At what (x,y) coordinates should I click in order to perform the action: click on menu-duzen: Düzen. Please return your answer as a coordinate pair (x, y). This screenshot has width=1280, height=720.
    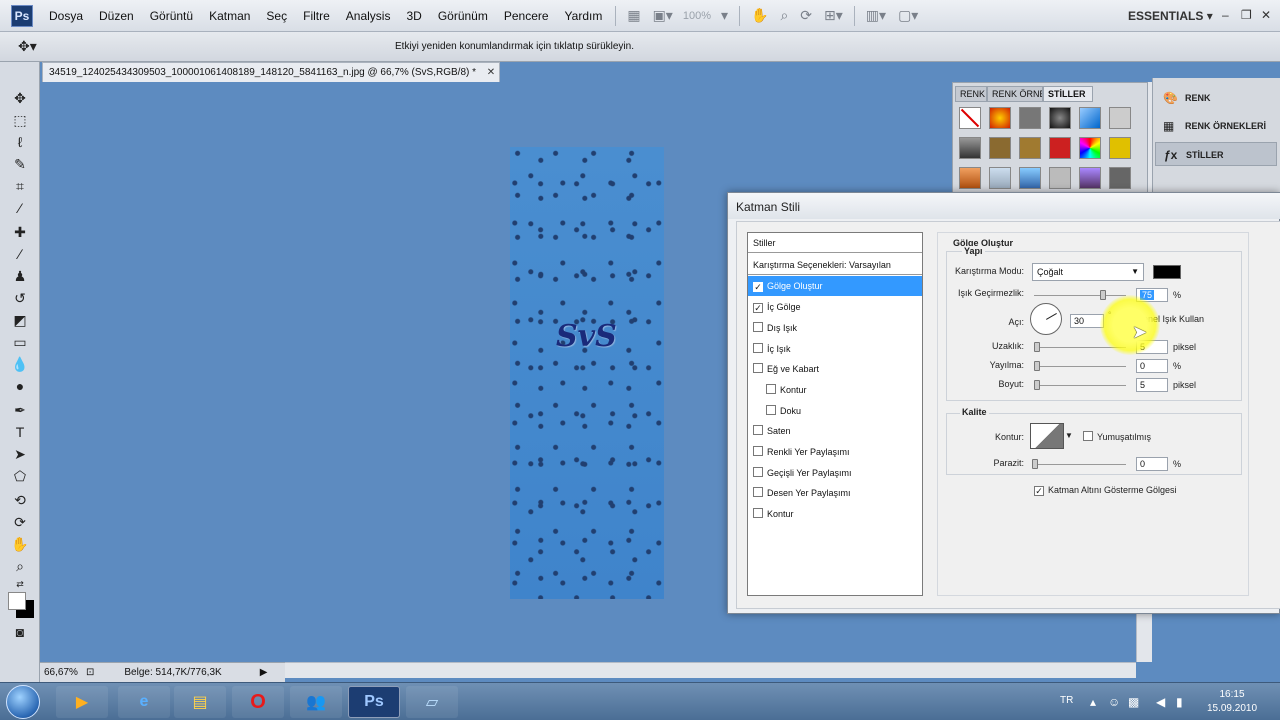
    Looking at the image, I should click on (116, 16).